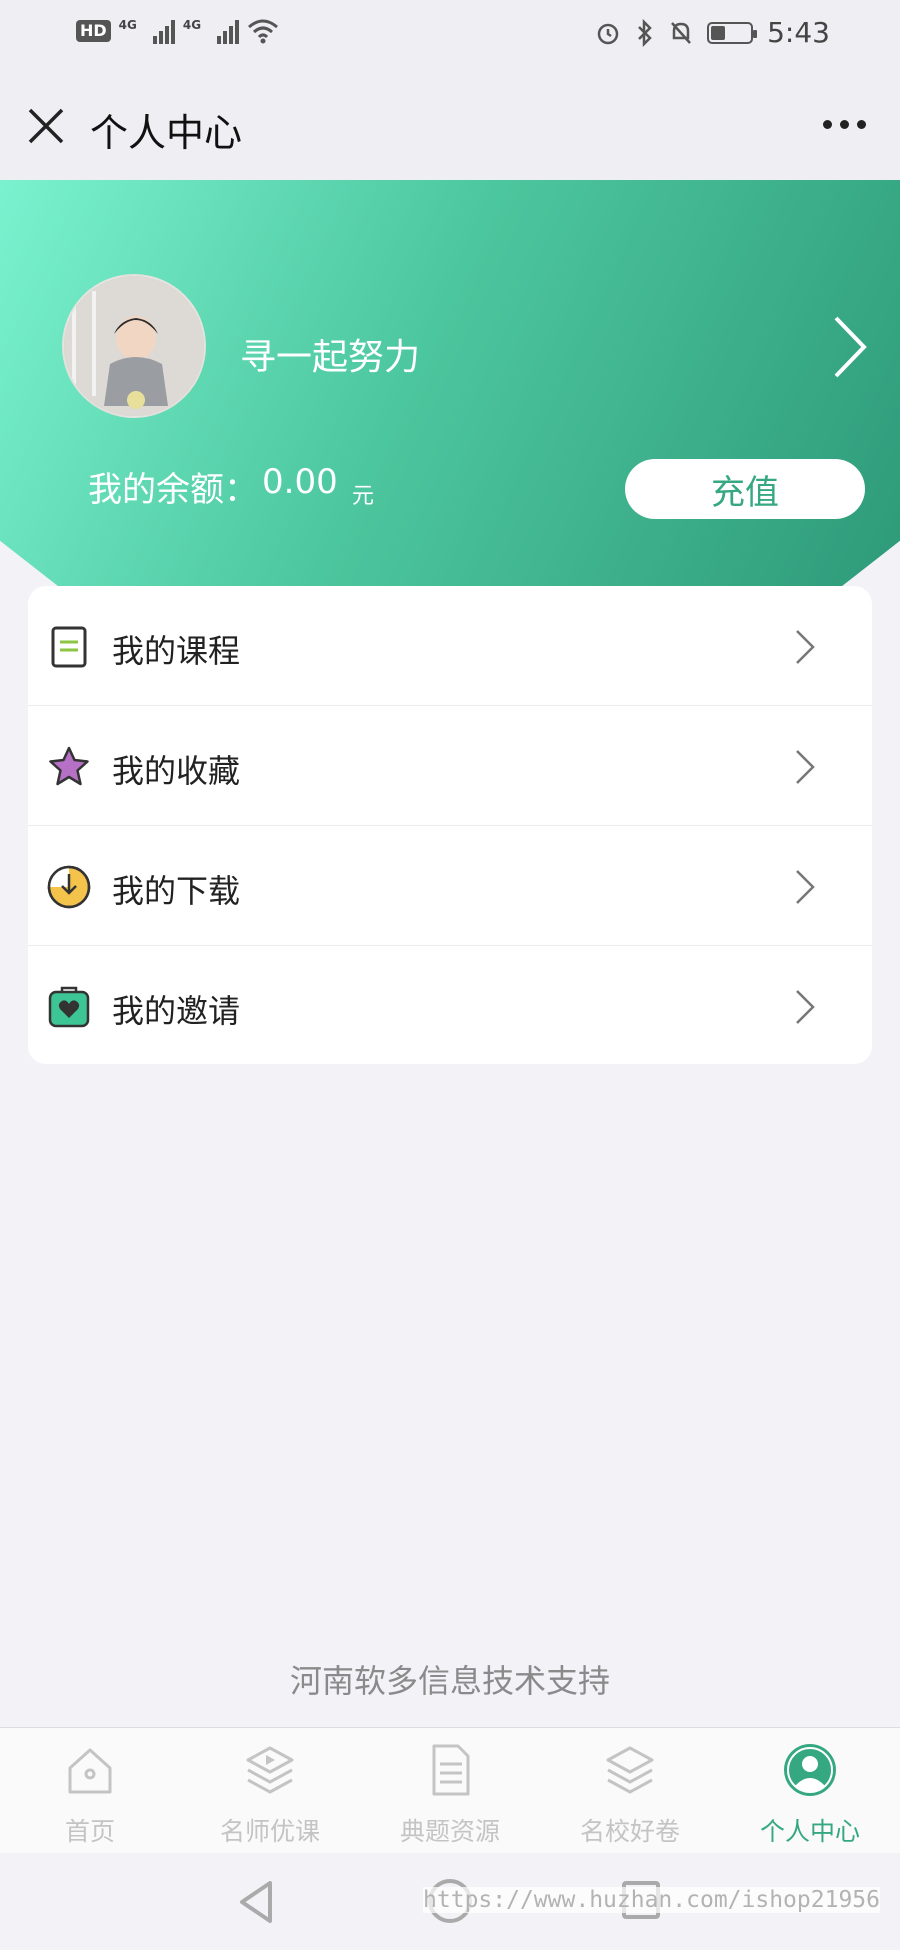 The width and height of the screenshot is (900, 1950). I want to click on watermark-text: https://www.huzhan.com/ishop21956, so click(651, 1900).